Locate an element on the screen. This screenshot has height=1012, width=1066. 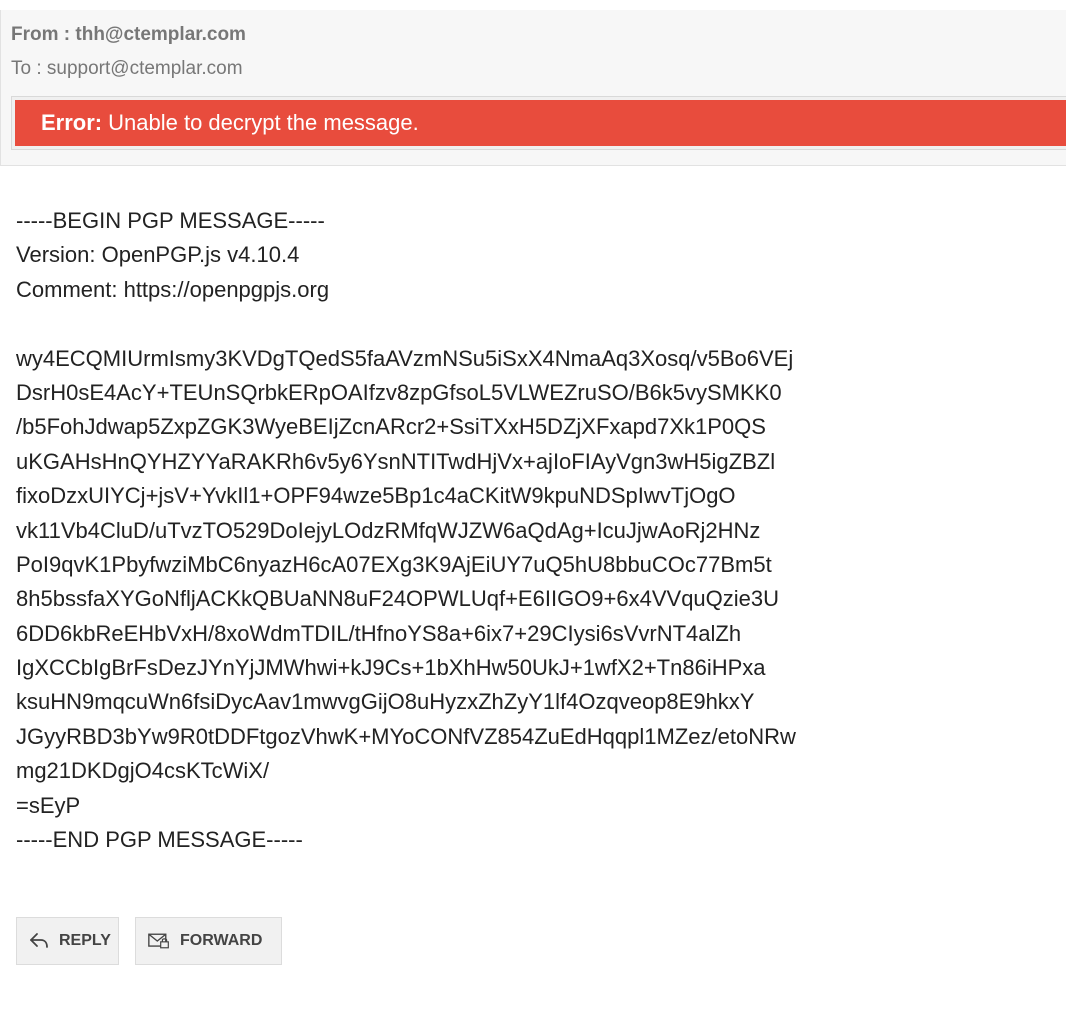
reply-arrow-icon is located at coordinates (39, 941).